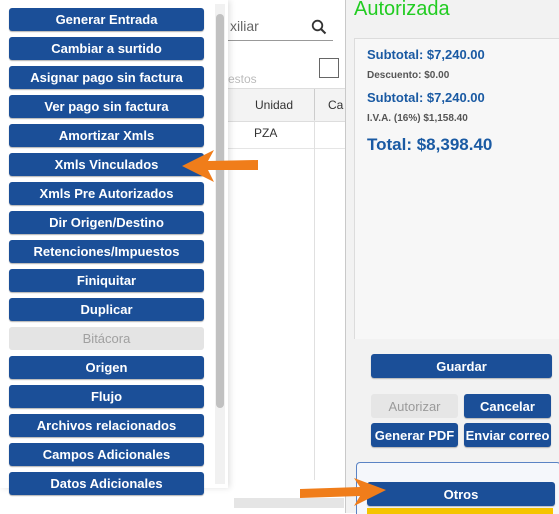 The image size is (559, 514). I want to click on menu-item-flujo: Flujo, so click(106, 396).